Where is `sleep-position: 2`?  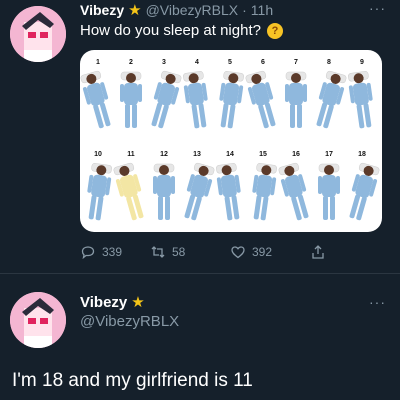 sleep-position: 2 is located at coordinates (131, 93).